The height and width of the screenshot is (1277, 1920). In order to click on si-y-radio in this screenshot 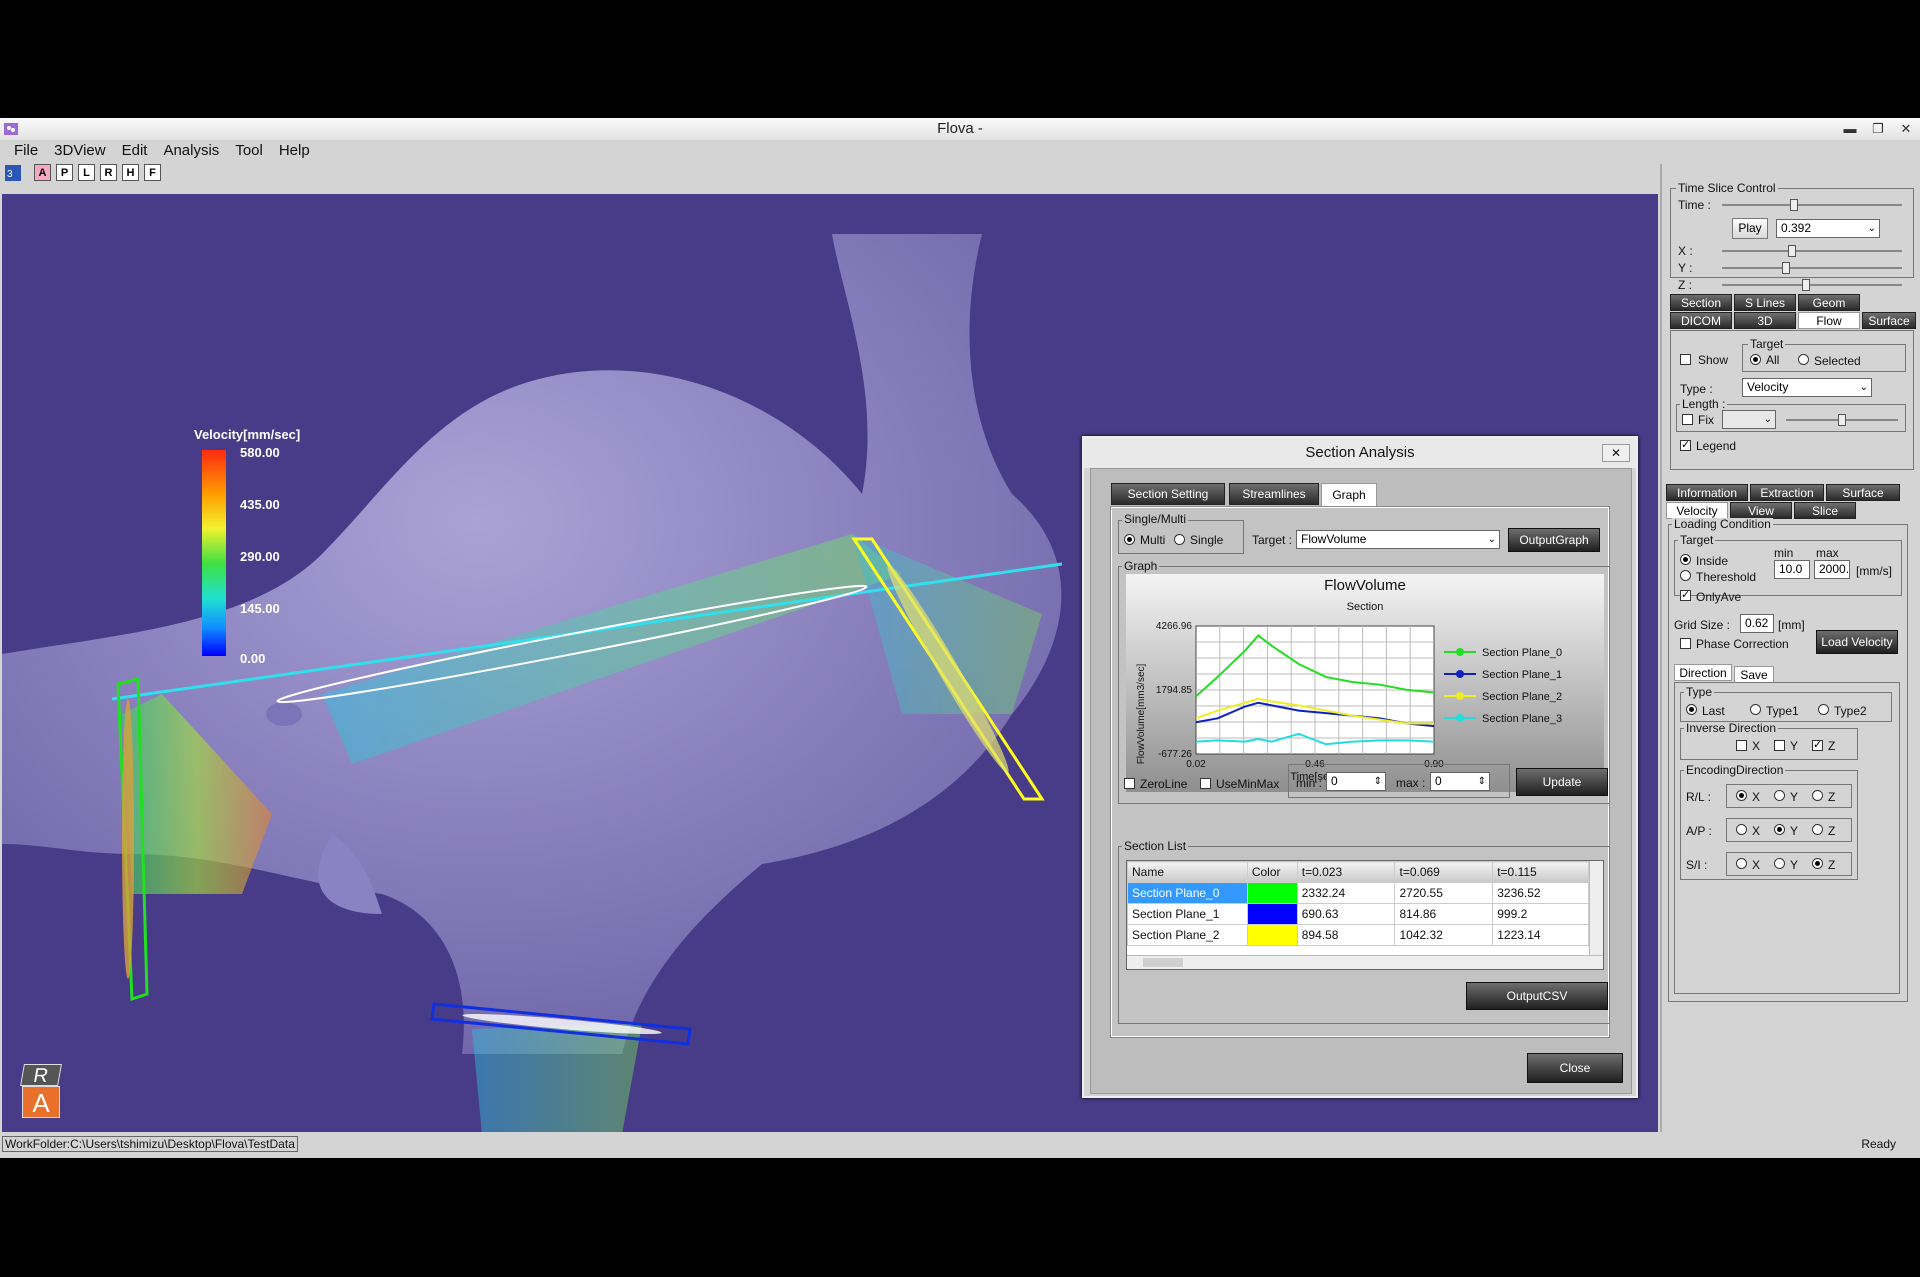, I will do `click(1779, 863)`.